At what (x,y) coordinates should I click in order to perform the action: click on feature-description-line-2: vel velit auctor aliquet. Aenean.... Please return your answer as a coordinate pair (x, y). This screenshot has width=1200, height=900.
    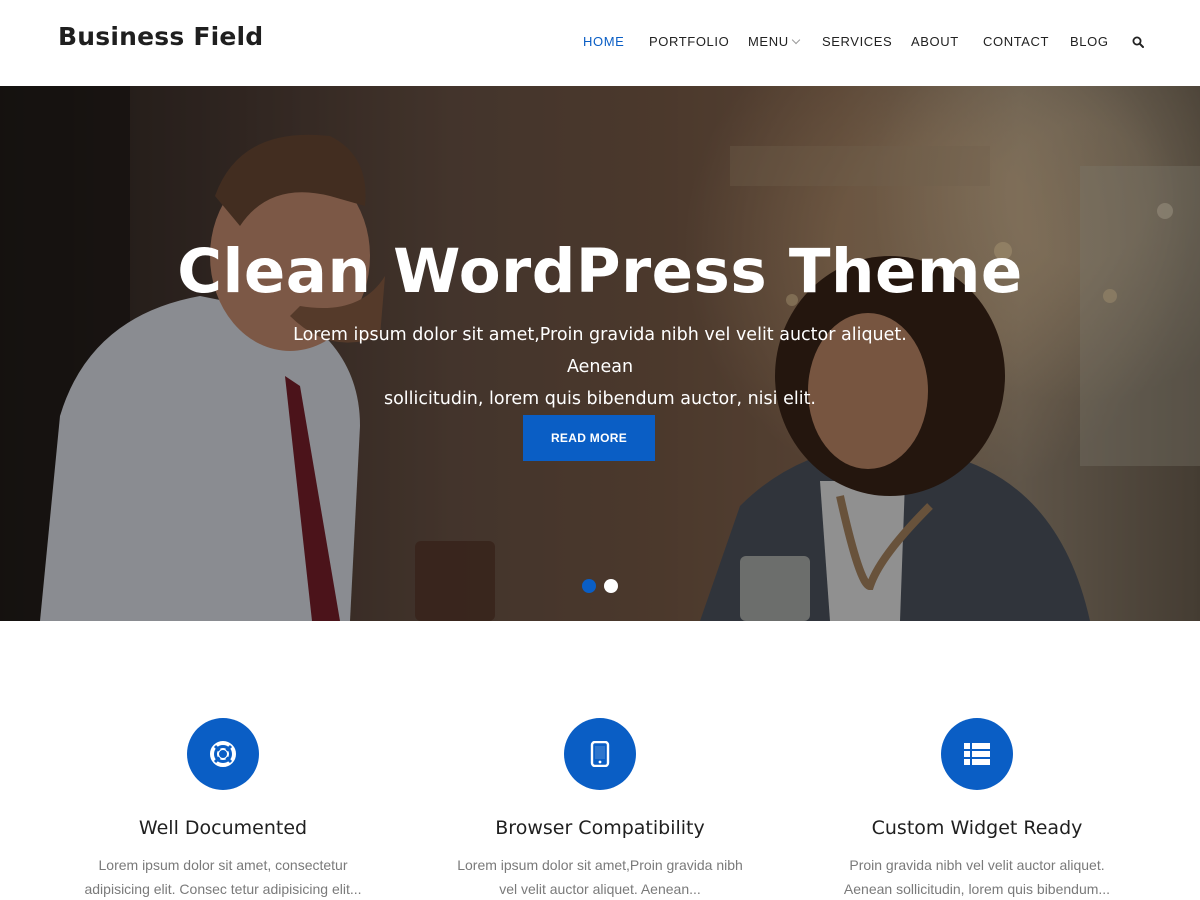
    Looking at the image, I should click on (600, 889).